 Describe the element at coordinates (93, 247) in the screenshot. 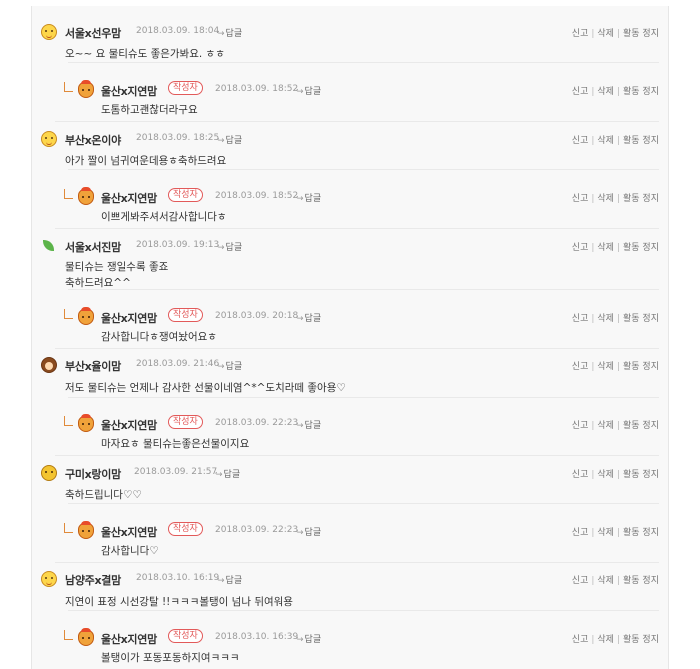

I see `author-nickname: 서울x서진맘` at that location.